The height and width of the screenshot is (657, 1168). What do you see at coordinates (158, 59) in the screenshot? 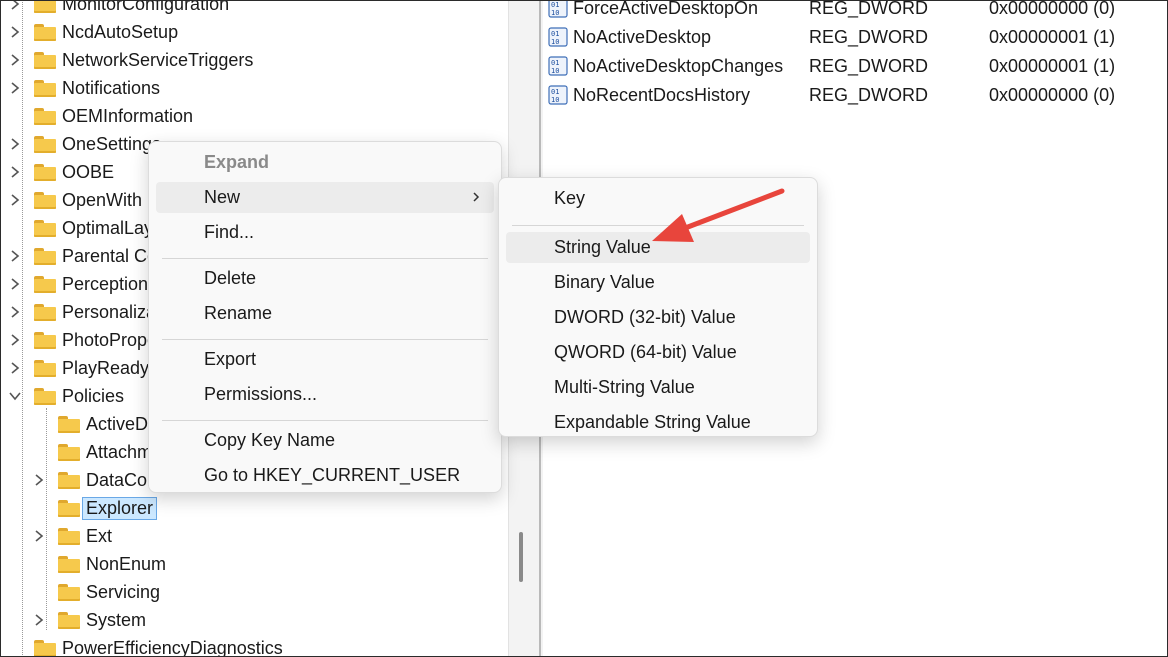
I see `tree-item-label: NetworkServiceTriggers` at bounding box center [158, 59].